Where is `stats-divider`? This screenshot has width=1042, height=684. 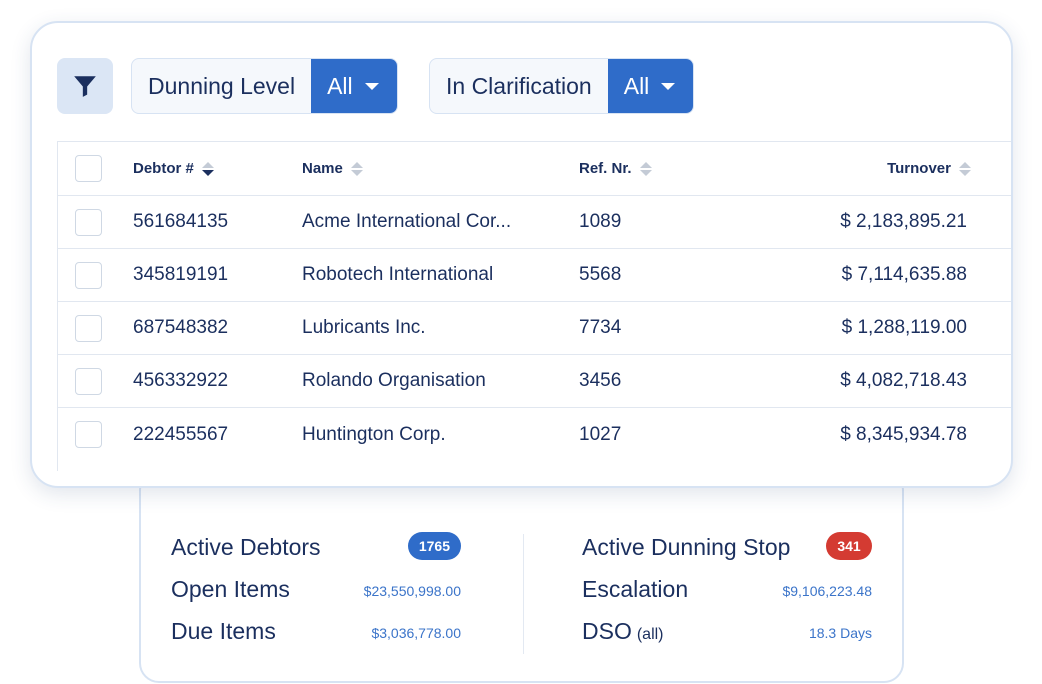 stats-divider is located at coordinates (523, 594).